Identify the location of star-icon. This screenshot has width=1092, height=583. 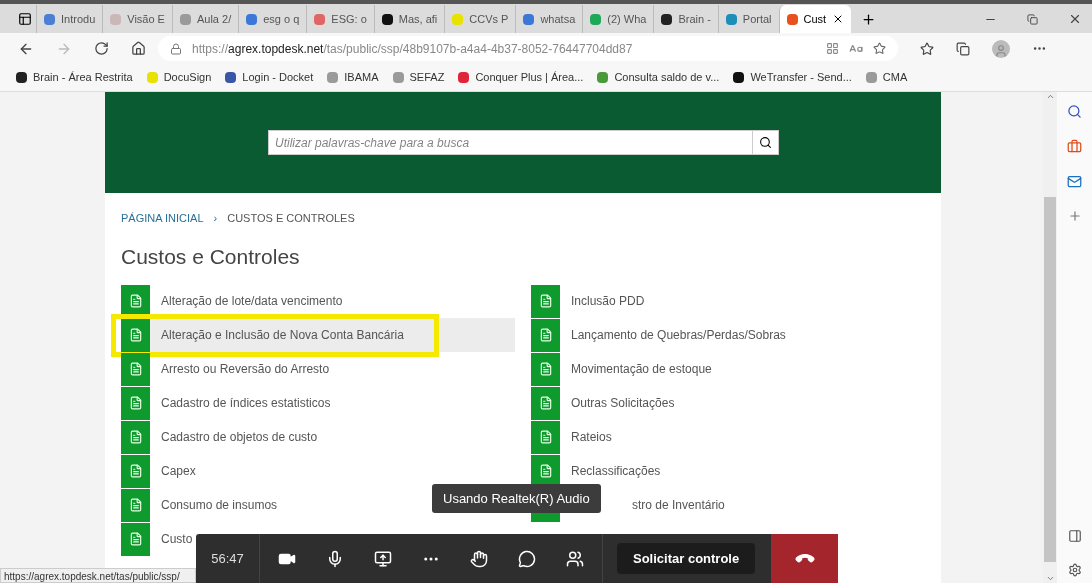
(879, 48).